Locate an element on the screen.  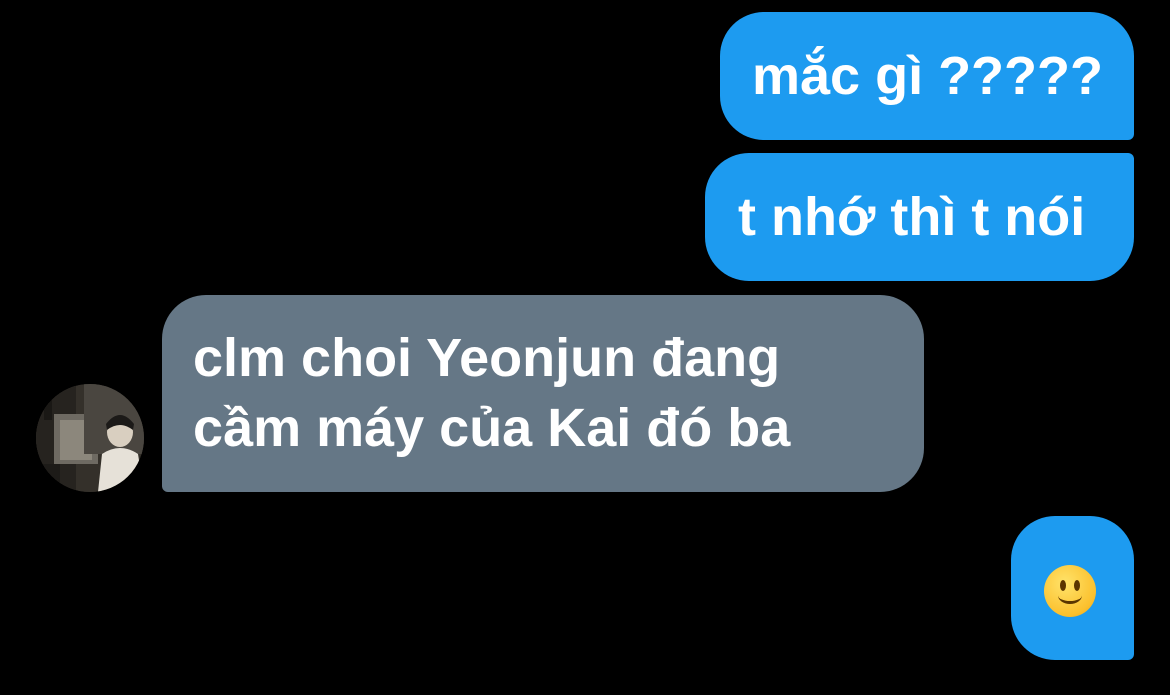
sent-message-bubble: mắc gì ????? is located at coordinates (927, 76).